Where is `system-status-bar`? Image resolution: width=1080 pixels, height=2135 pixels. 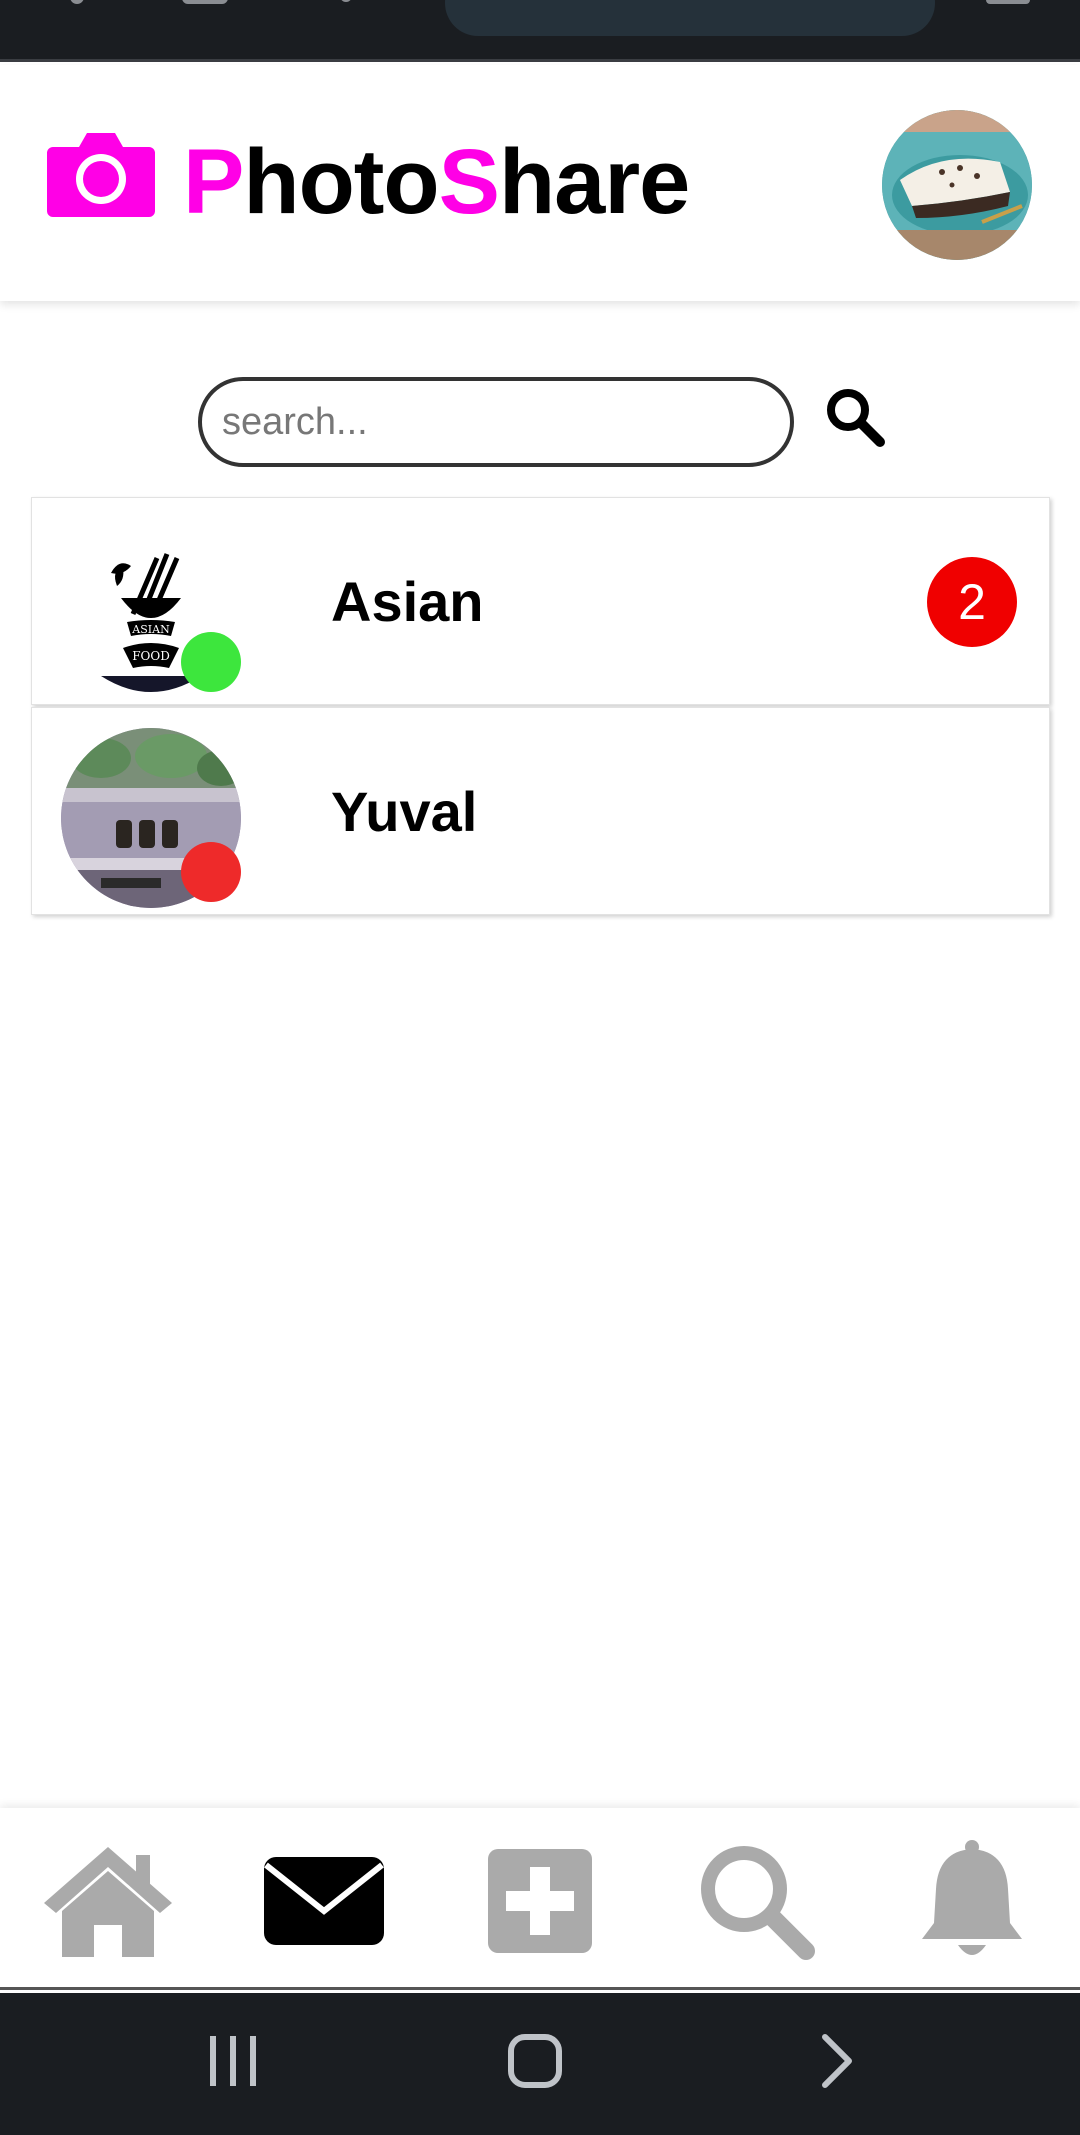
system-status-bar is located at coordinates (540, 31).